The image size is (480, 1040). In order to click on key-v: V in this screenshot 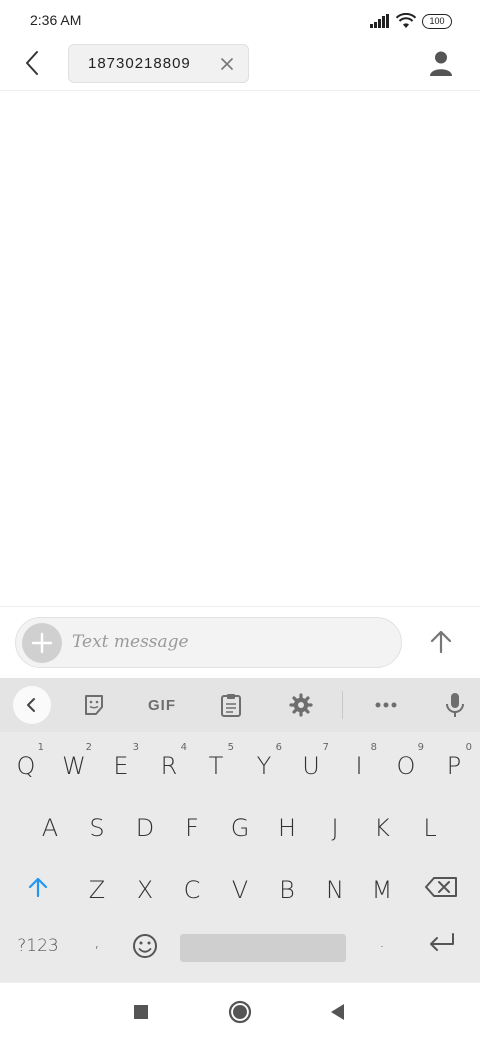, I will do `click(240, 887)`.